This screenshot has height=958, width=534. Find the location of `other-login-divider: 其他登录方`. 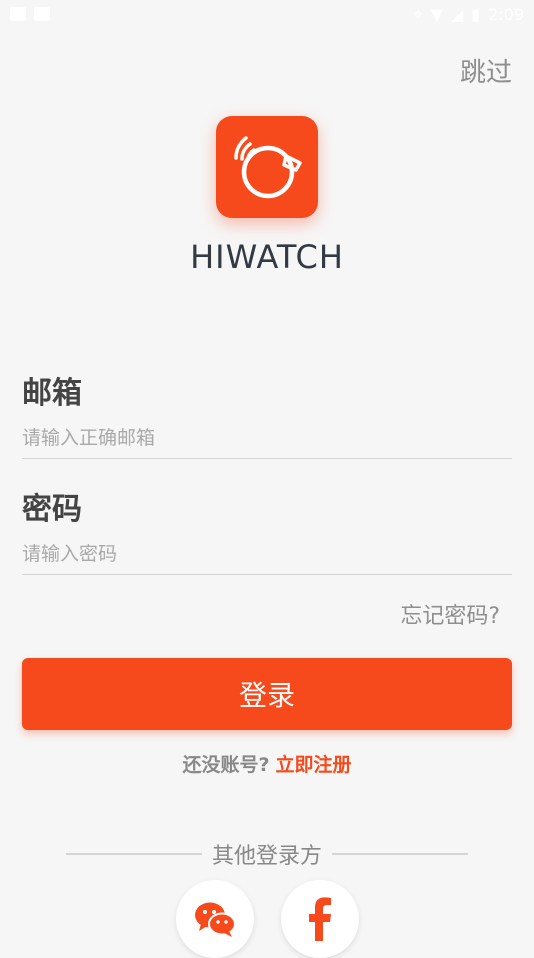

other-login-divider: 其他登录方 is located at coordinates (267, 854).